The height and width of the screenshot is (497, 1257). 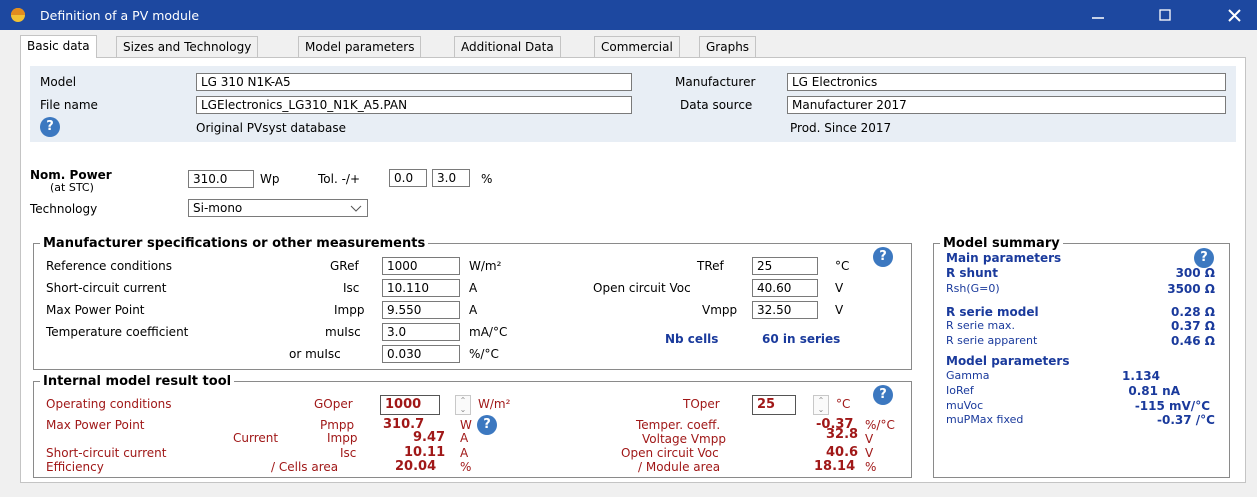 What do you see at coordinates (337, 425) in the screenshot?
I see `pmpp-label: Pmpp` at bounding box center [337, 425].